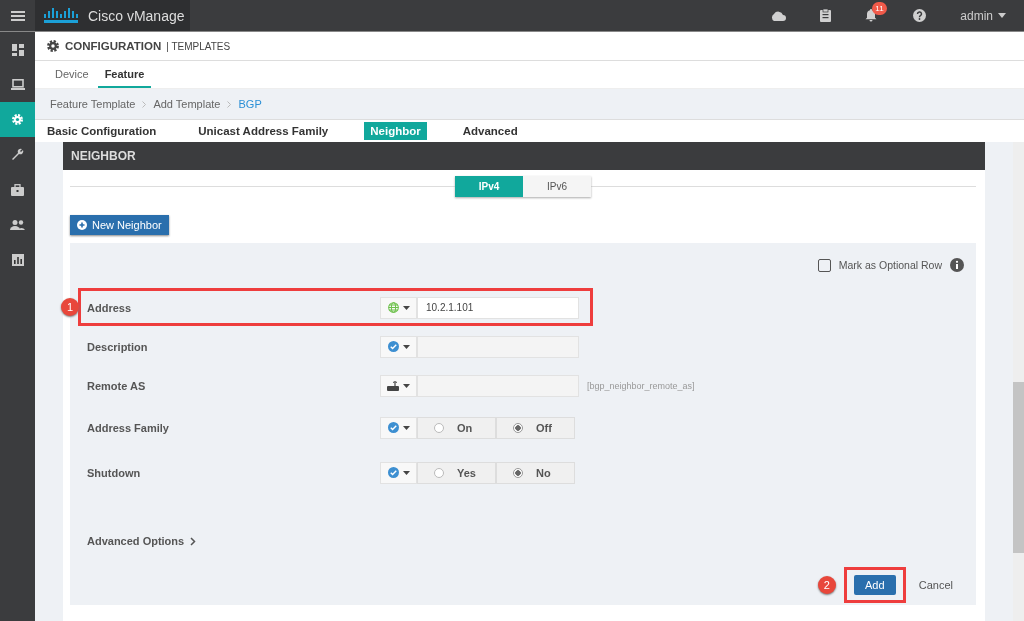 The height and width of the screenshot is (621, 1024). I want to click on radio-label: Yes, so click(466, 472).